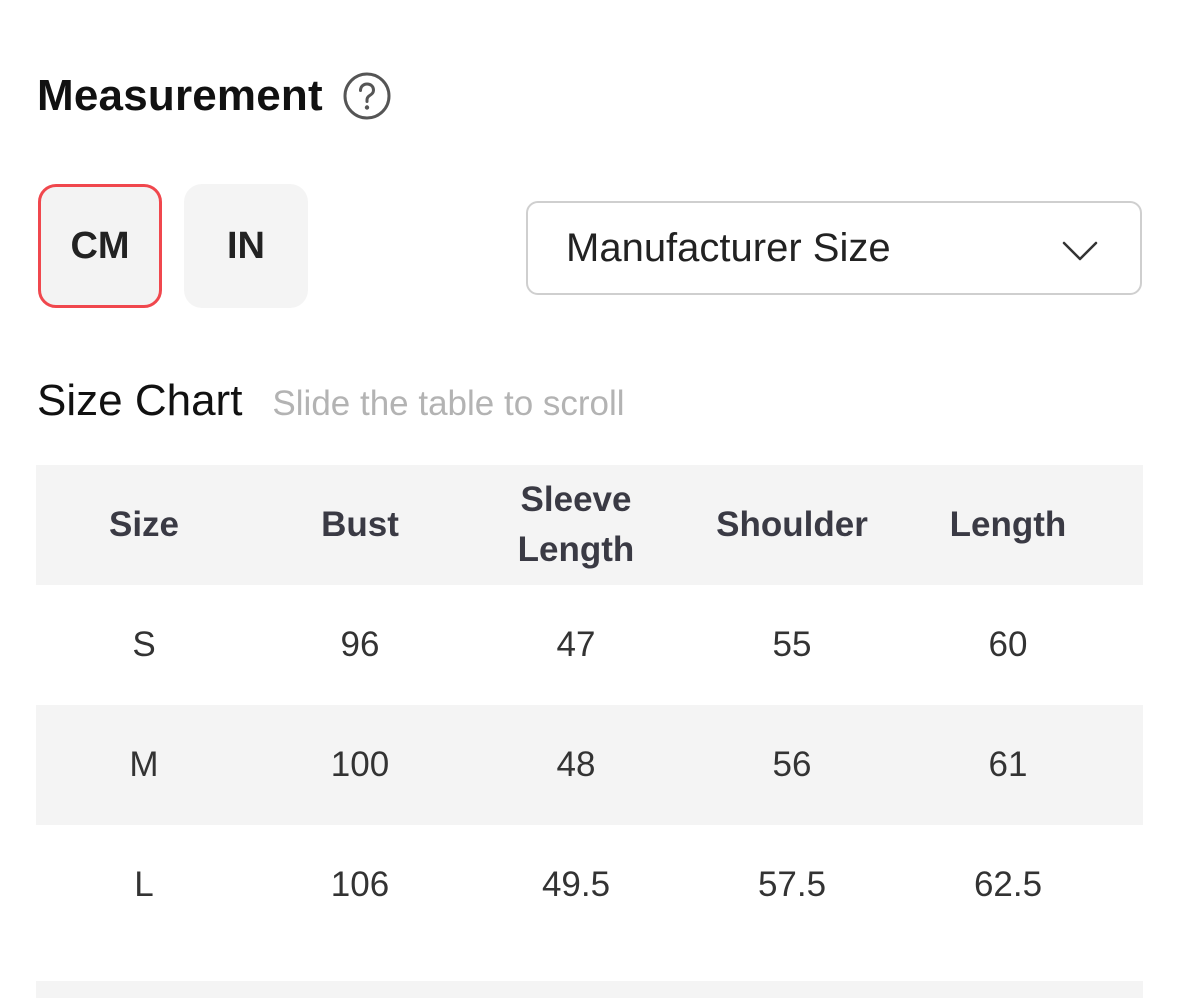 The height and width of the screenshot is (998, 1179). I want to click on page-title: Measurement, so click(180, 95).